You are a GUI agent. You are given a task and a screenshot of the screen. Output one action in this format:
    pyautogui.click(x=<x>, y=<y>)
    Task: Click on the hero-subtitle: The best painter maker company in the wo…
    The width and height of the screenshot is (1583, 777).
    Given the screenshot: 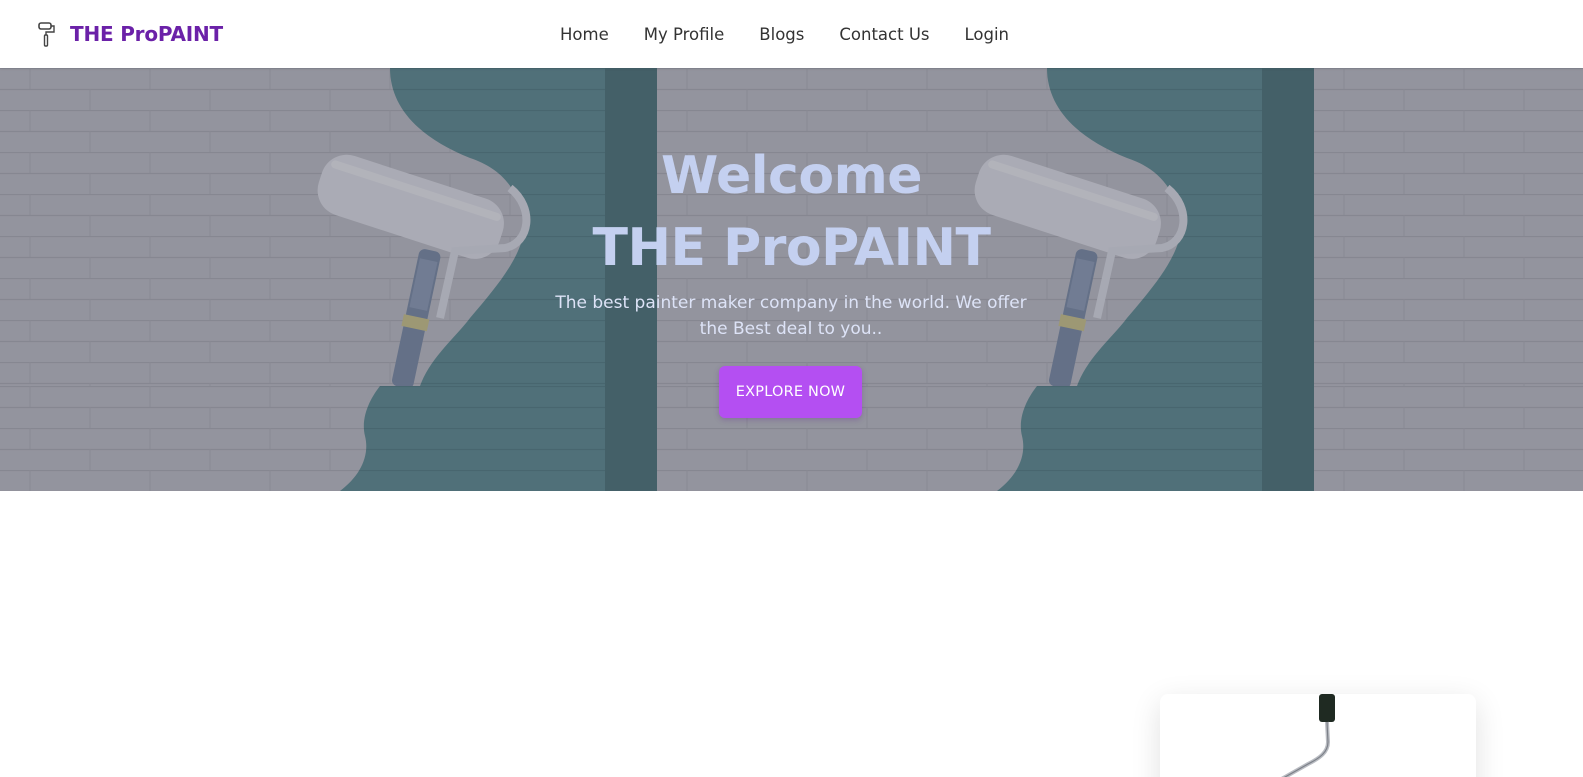 What is the action you would take?
    pyautogui.click(x=791, y=316)
    